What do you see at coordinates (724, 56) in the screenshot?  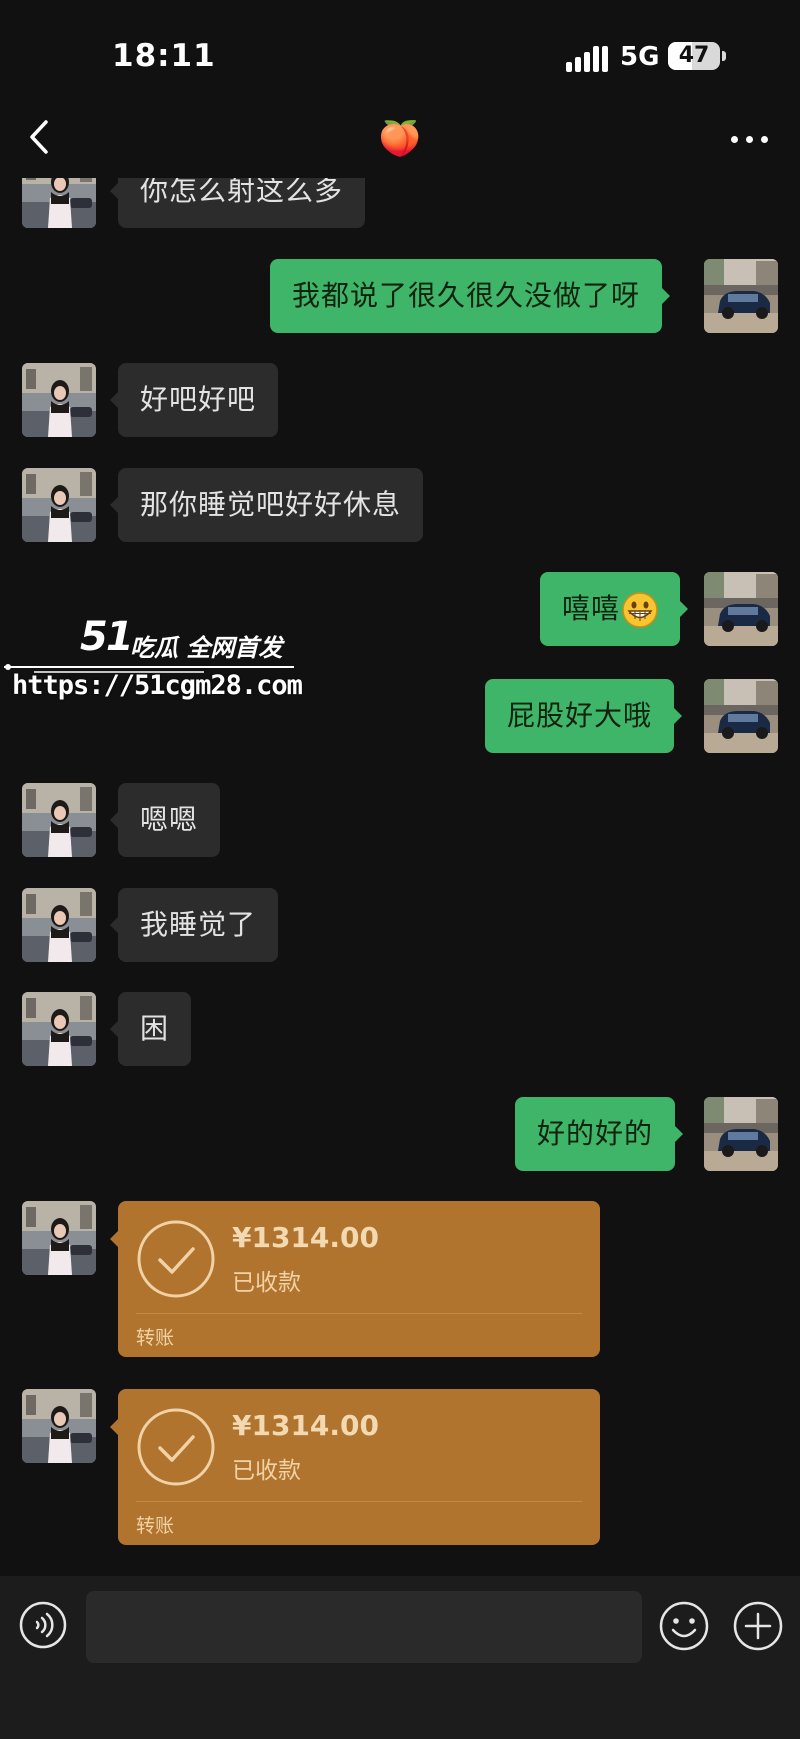 I see `battery-tip` at bounding box center [724, 56].